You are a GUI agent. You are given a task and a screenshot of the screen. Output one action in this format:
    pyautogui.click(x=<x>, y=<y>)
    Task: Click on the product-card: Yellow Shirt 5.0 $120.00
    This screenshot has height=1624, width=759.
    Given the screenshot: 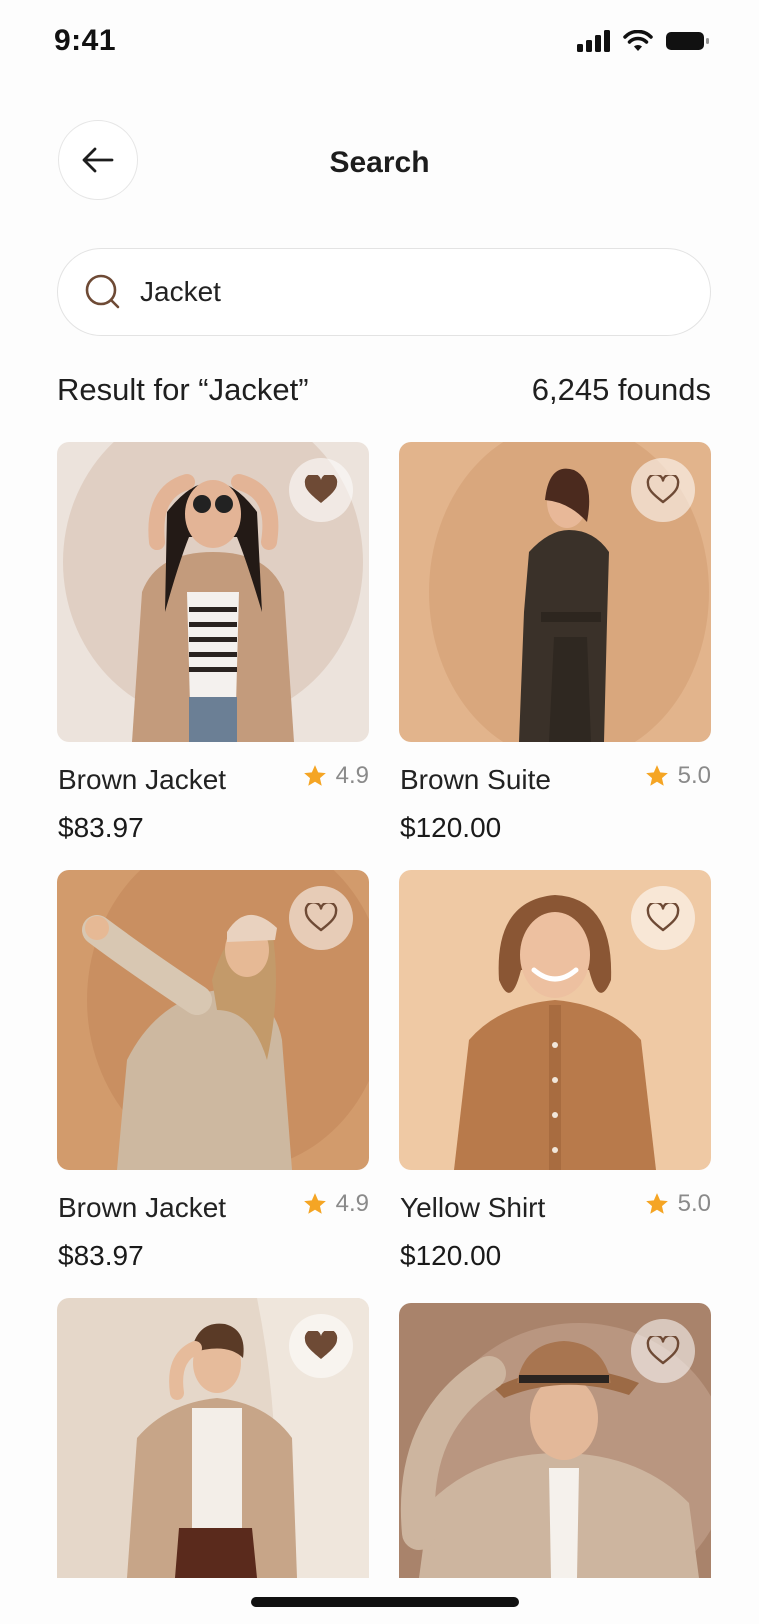 What is the action you would take?
    pyautogui.click(x=555, y=1070)
    